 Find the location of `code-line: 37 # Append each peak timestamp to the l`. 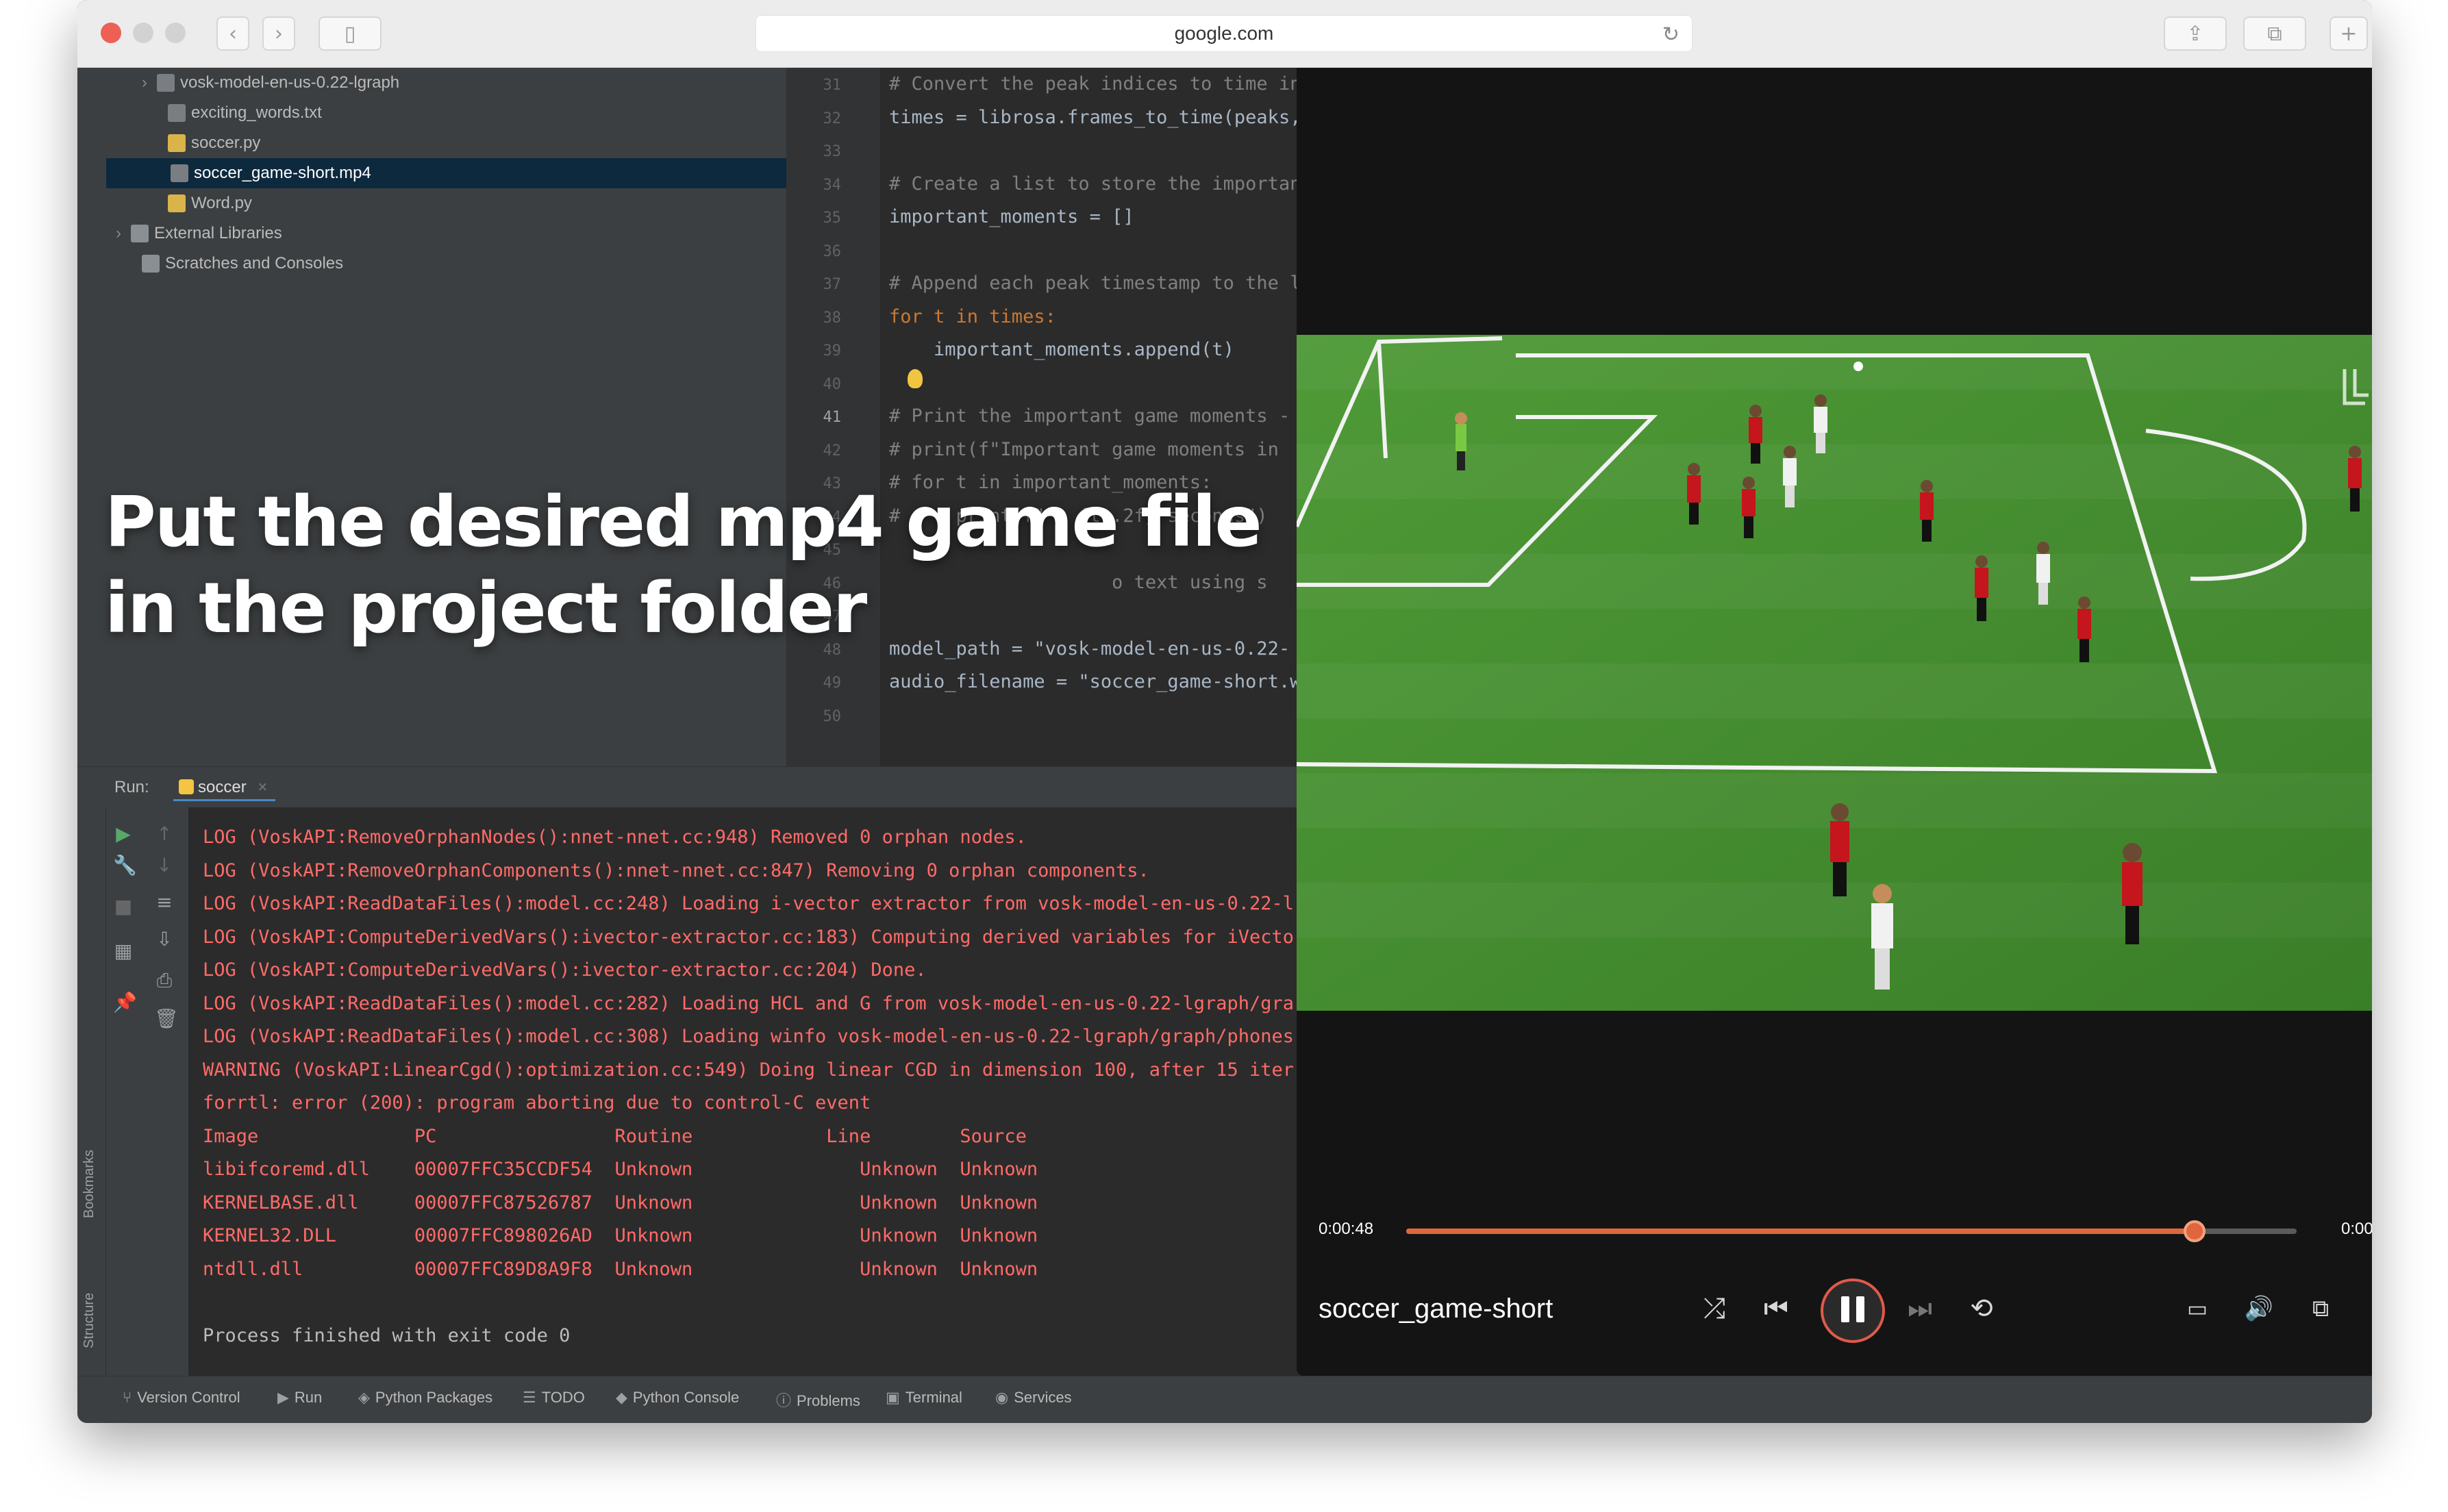

code-line: 37 # Append each peak timestamp to the l is located at coordinates (1053, 283).